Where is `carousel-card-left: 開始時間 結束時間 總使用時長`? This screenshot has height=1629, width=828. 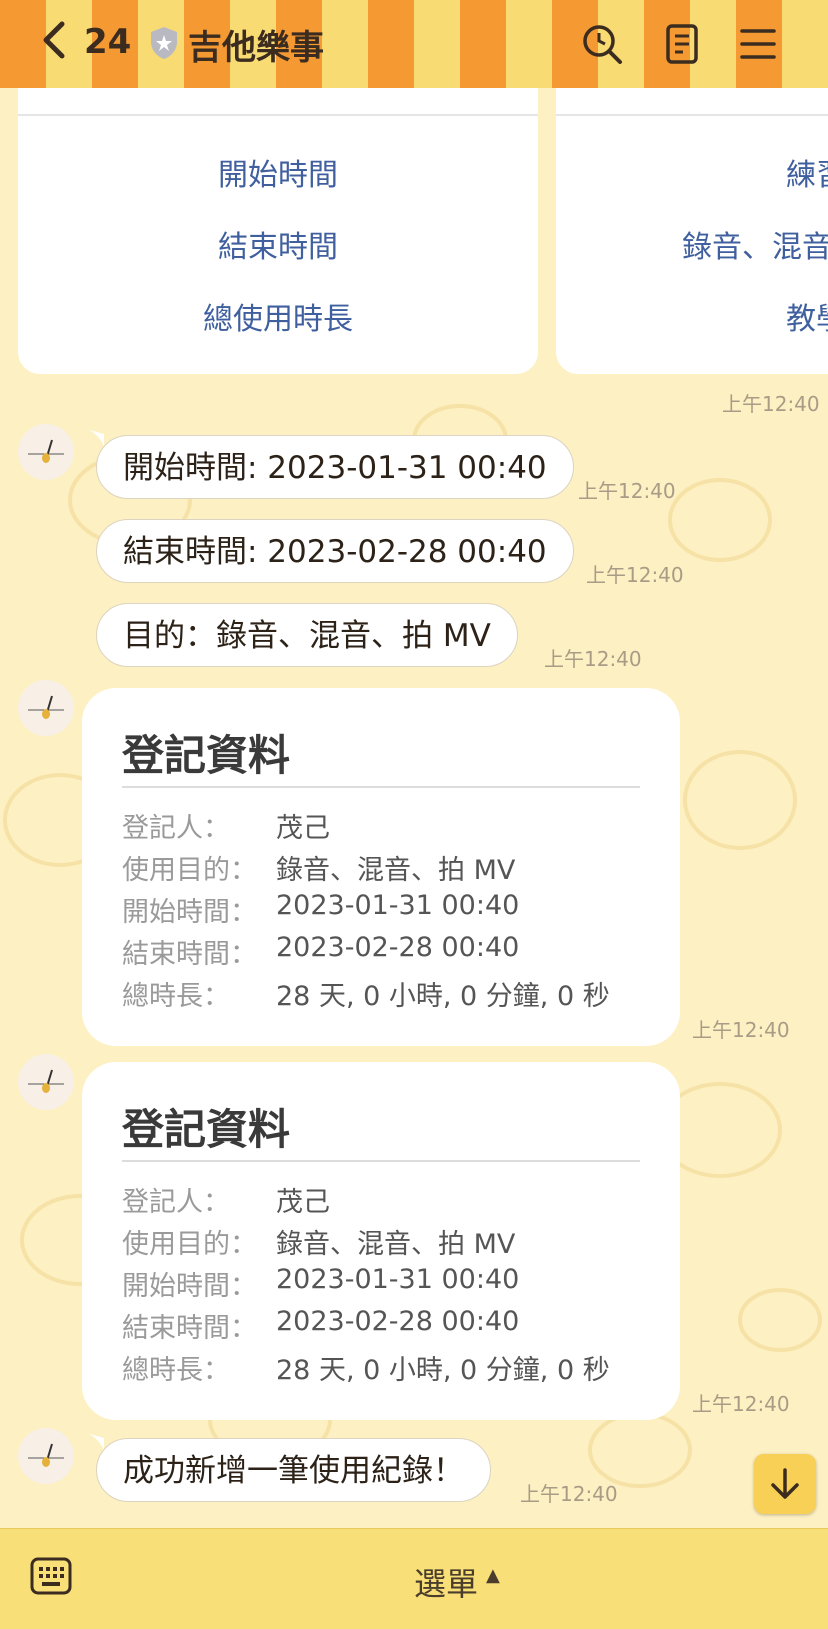
carousel-card-left: 開始時間 結束時間 總使用時長 is located at coordinates (278, 231).